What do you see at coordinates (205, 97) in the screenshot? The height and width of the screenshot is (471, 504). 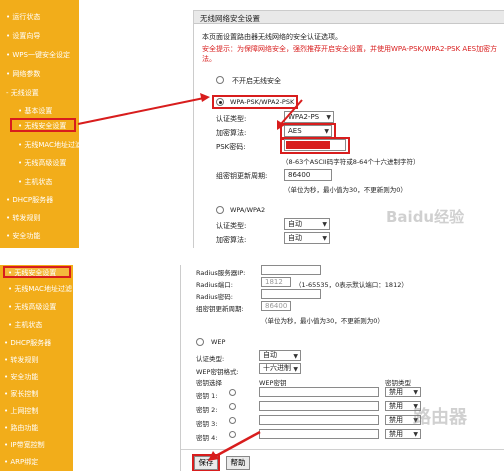 I see `arrowhead-wpa-psk` at bounding box center [205, 97].